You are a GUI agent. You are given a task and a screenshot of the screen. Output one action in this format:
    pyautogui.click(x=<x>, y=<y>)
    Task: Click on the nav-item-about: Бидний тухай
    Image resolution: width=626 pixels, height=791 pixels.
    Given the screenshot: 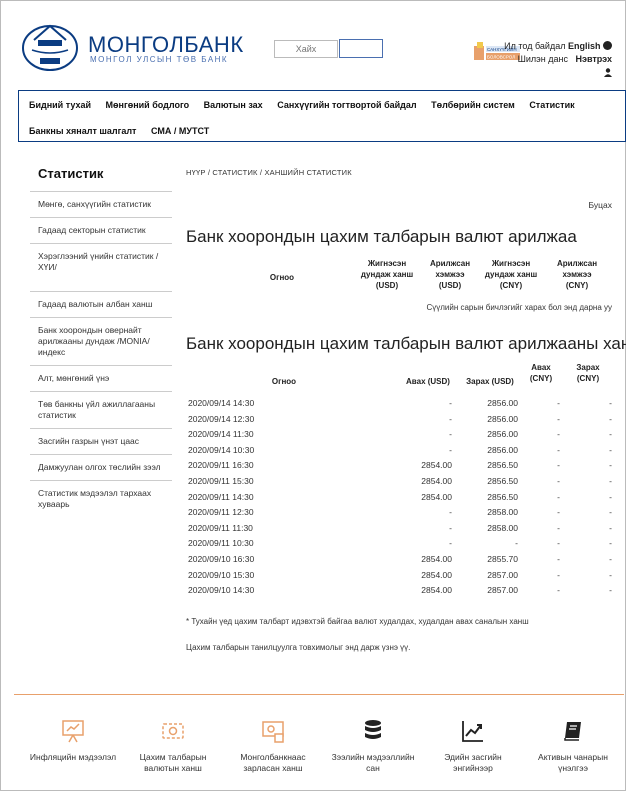 What is the action you would take?
    pyautogui.click(x=60, y=105)
    